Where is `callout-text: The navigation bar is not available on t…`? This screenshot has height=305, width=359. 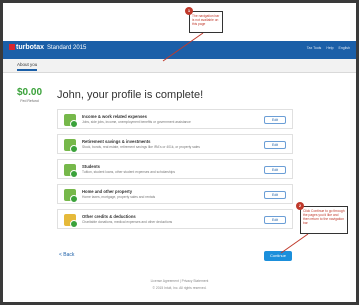
callout-text: The navigation bar is not available on t… is located at coordinates (206, 20).